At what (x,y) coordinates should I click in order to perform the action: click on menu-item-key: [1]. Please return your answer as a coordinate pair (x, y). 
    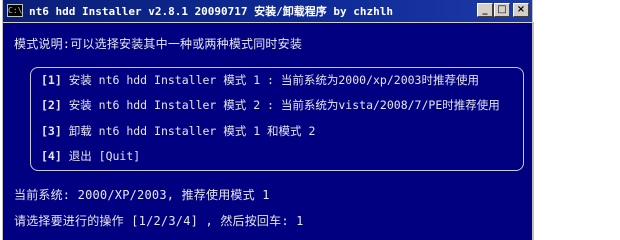
    Looking at the image, I should click on (51, 80).